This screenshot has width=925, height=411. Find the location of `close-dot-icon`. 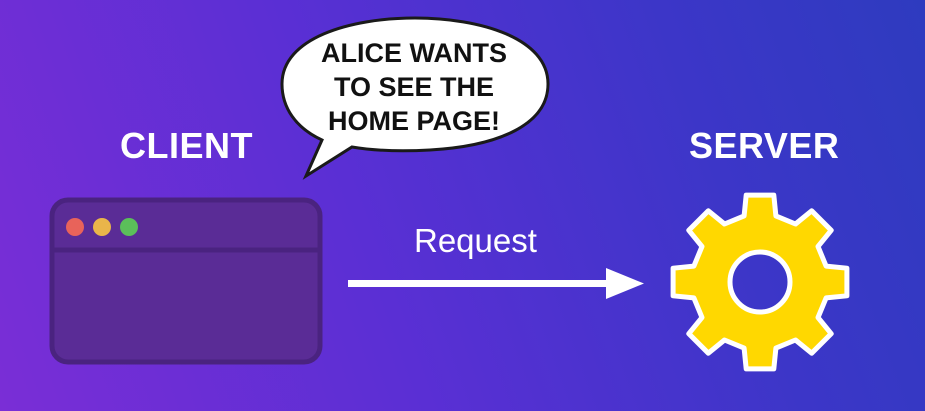

close-dot-icon is located at coordinates (75, 227).